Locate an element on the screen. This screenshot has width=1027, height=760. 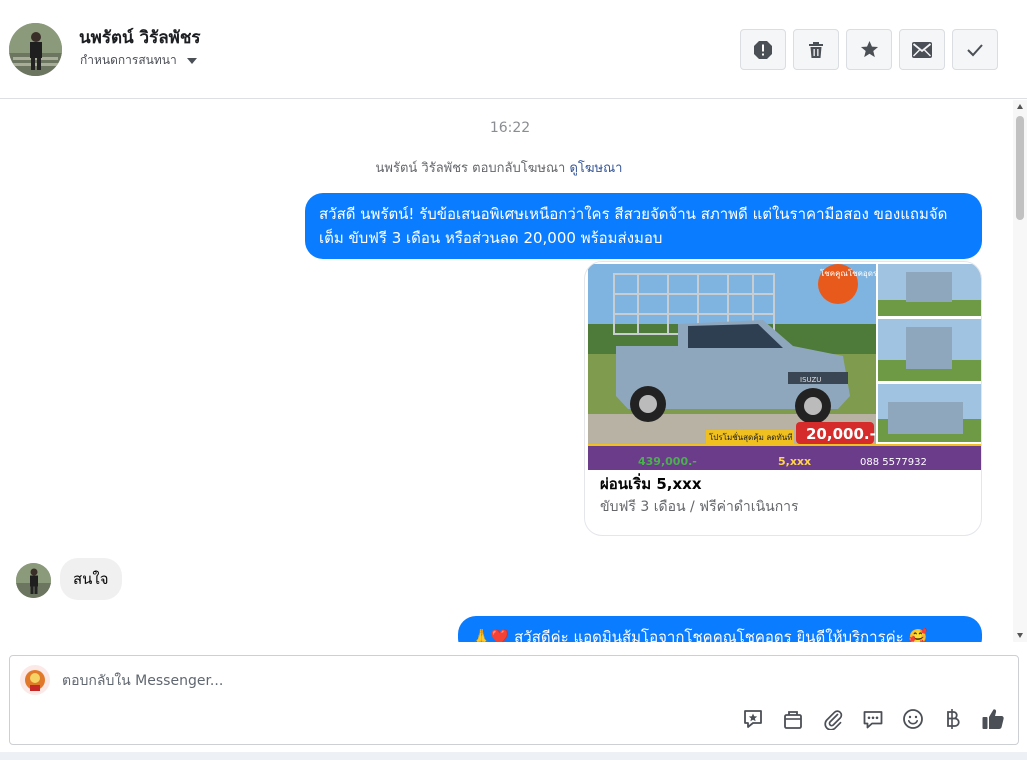
reply-composer is located at coordinates (514, 700).